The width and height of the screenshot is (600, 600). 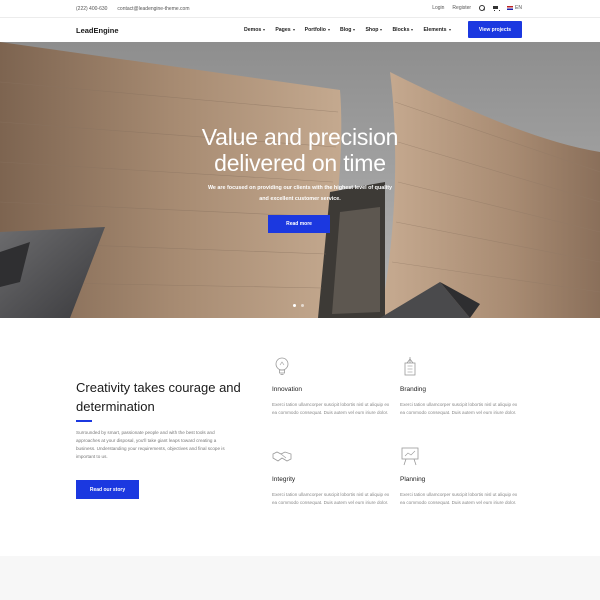 I want to click on site-logo: LeadEngine, so click(x=97, y=30).